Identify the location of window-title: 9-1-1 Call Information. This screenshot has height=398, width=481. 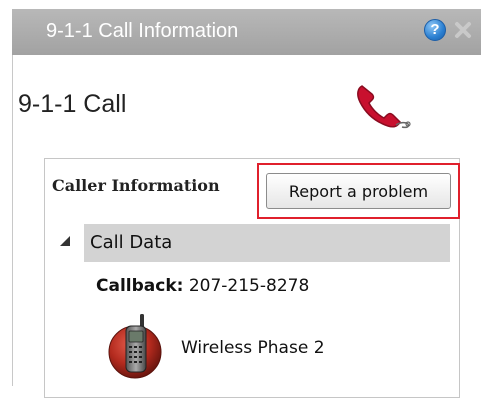
(142, 31).